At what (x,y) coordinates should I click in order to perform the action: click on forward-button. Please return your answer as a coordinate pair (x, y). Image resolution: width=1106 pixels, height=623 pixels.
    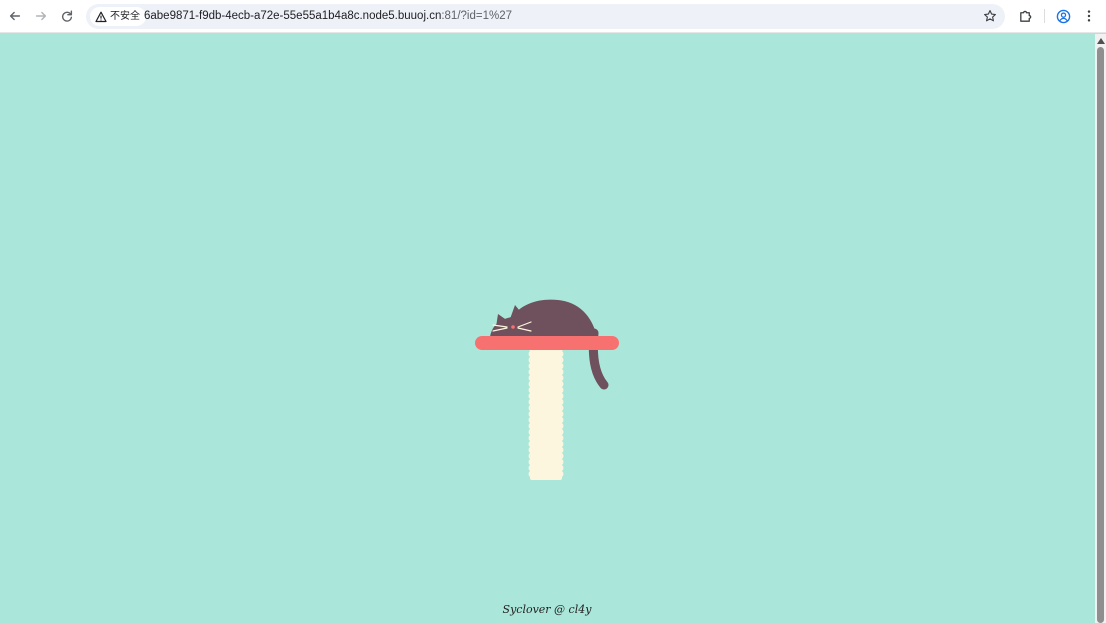
    Looking at the image, I should click on (41, 16).